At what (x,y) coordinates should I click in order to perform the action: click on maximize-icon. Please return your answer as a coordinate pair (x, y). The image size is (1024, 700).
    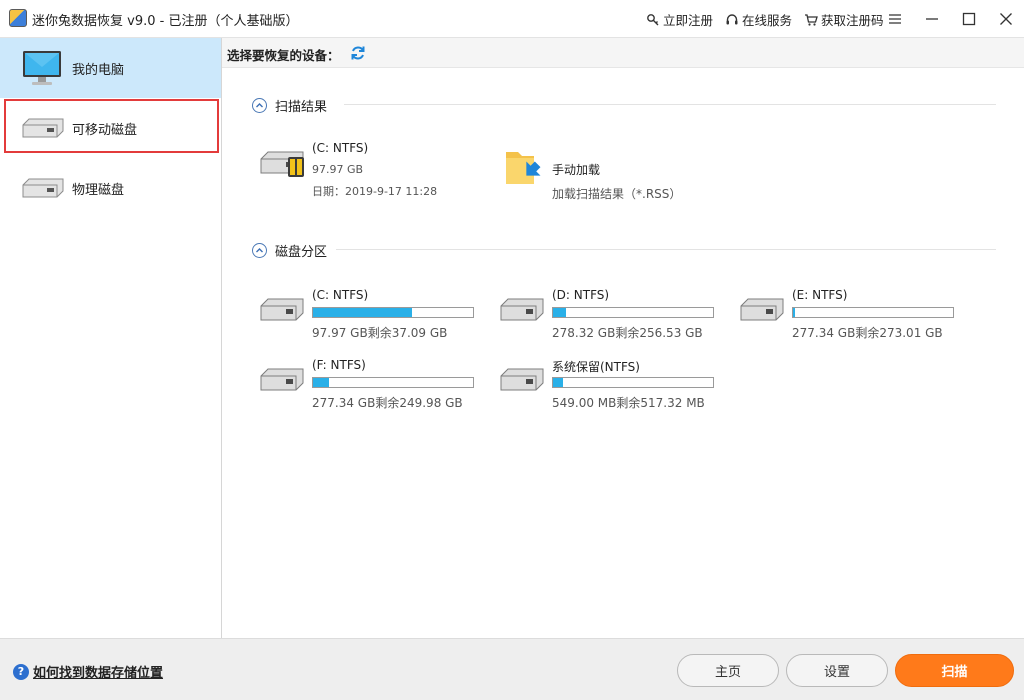
    Looking at the image, I should click on (968, 19).